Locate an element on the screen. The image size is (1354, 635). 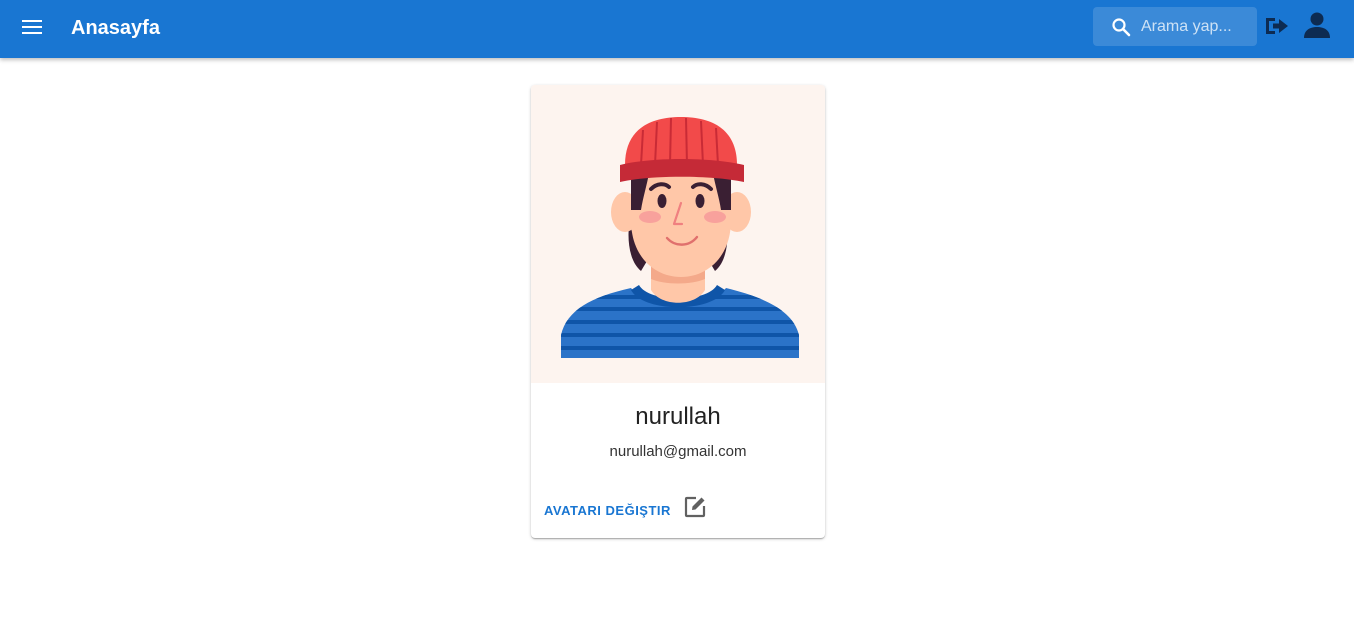
profile-email: nurullah@gmail.com is located at coordinates (678, 451).